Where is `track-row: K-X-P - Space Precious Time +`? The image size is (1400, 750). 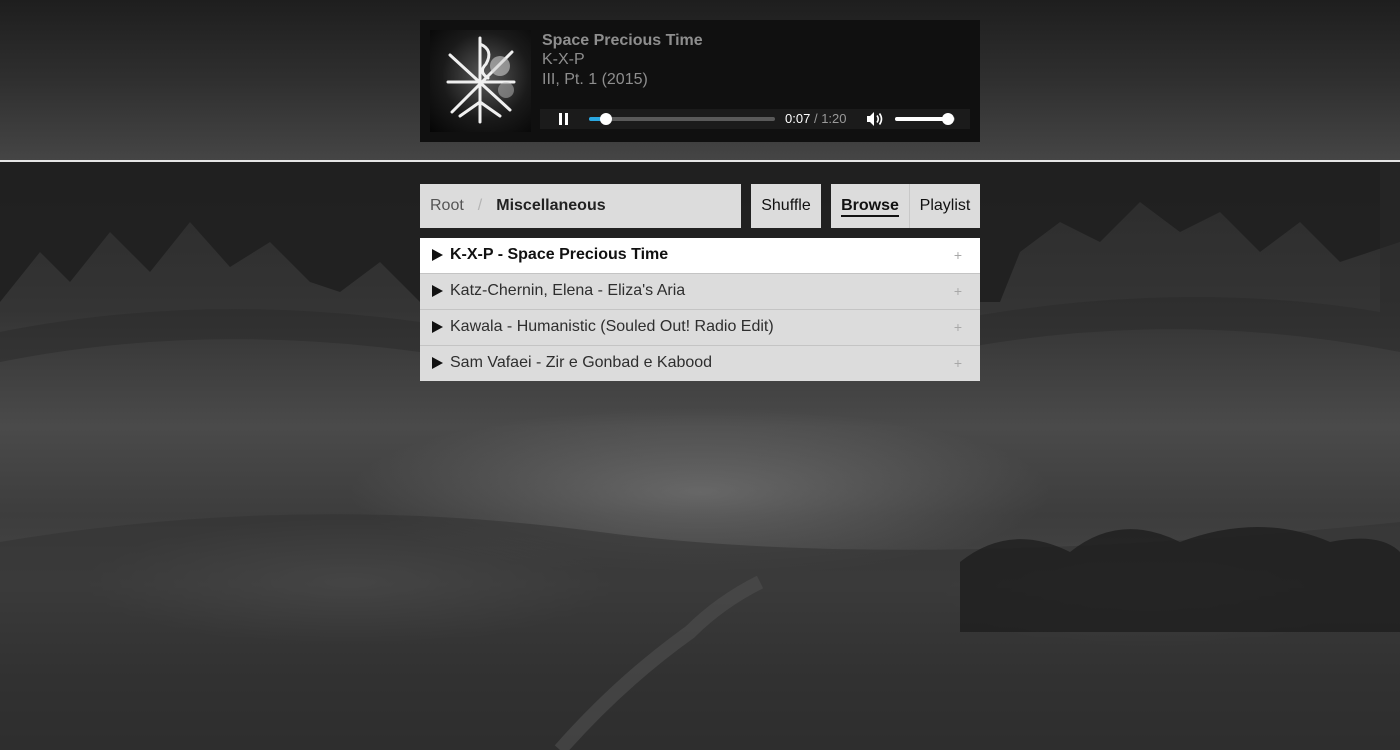
track-row: K-X-P - Space Precious Time + is located at coordinates (700, 256).